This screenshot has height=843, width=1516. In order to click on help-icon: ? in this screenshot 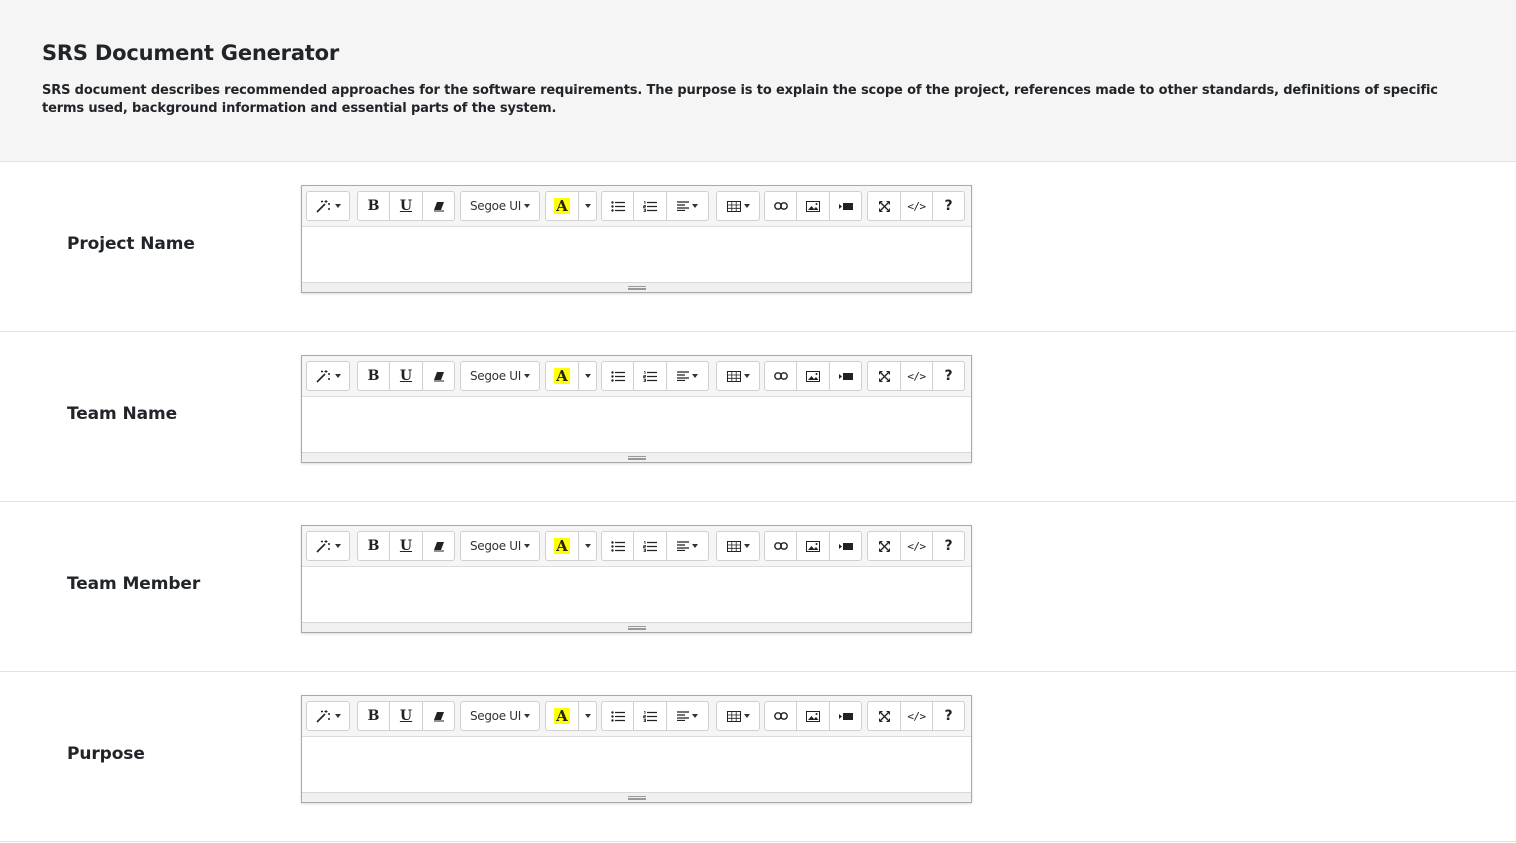, I will do `click(948, 206)`.